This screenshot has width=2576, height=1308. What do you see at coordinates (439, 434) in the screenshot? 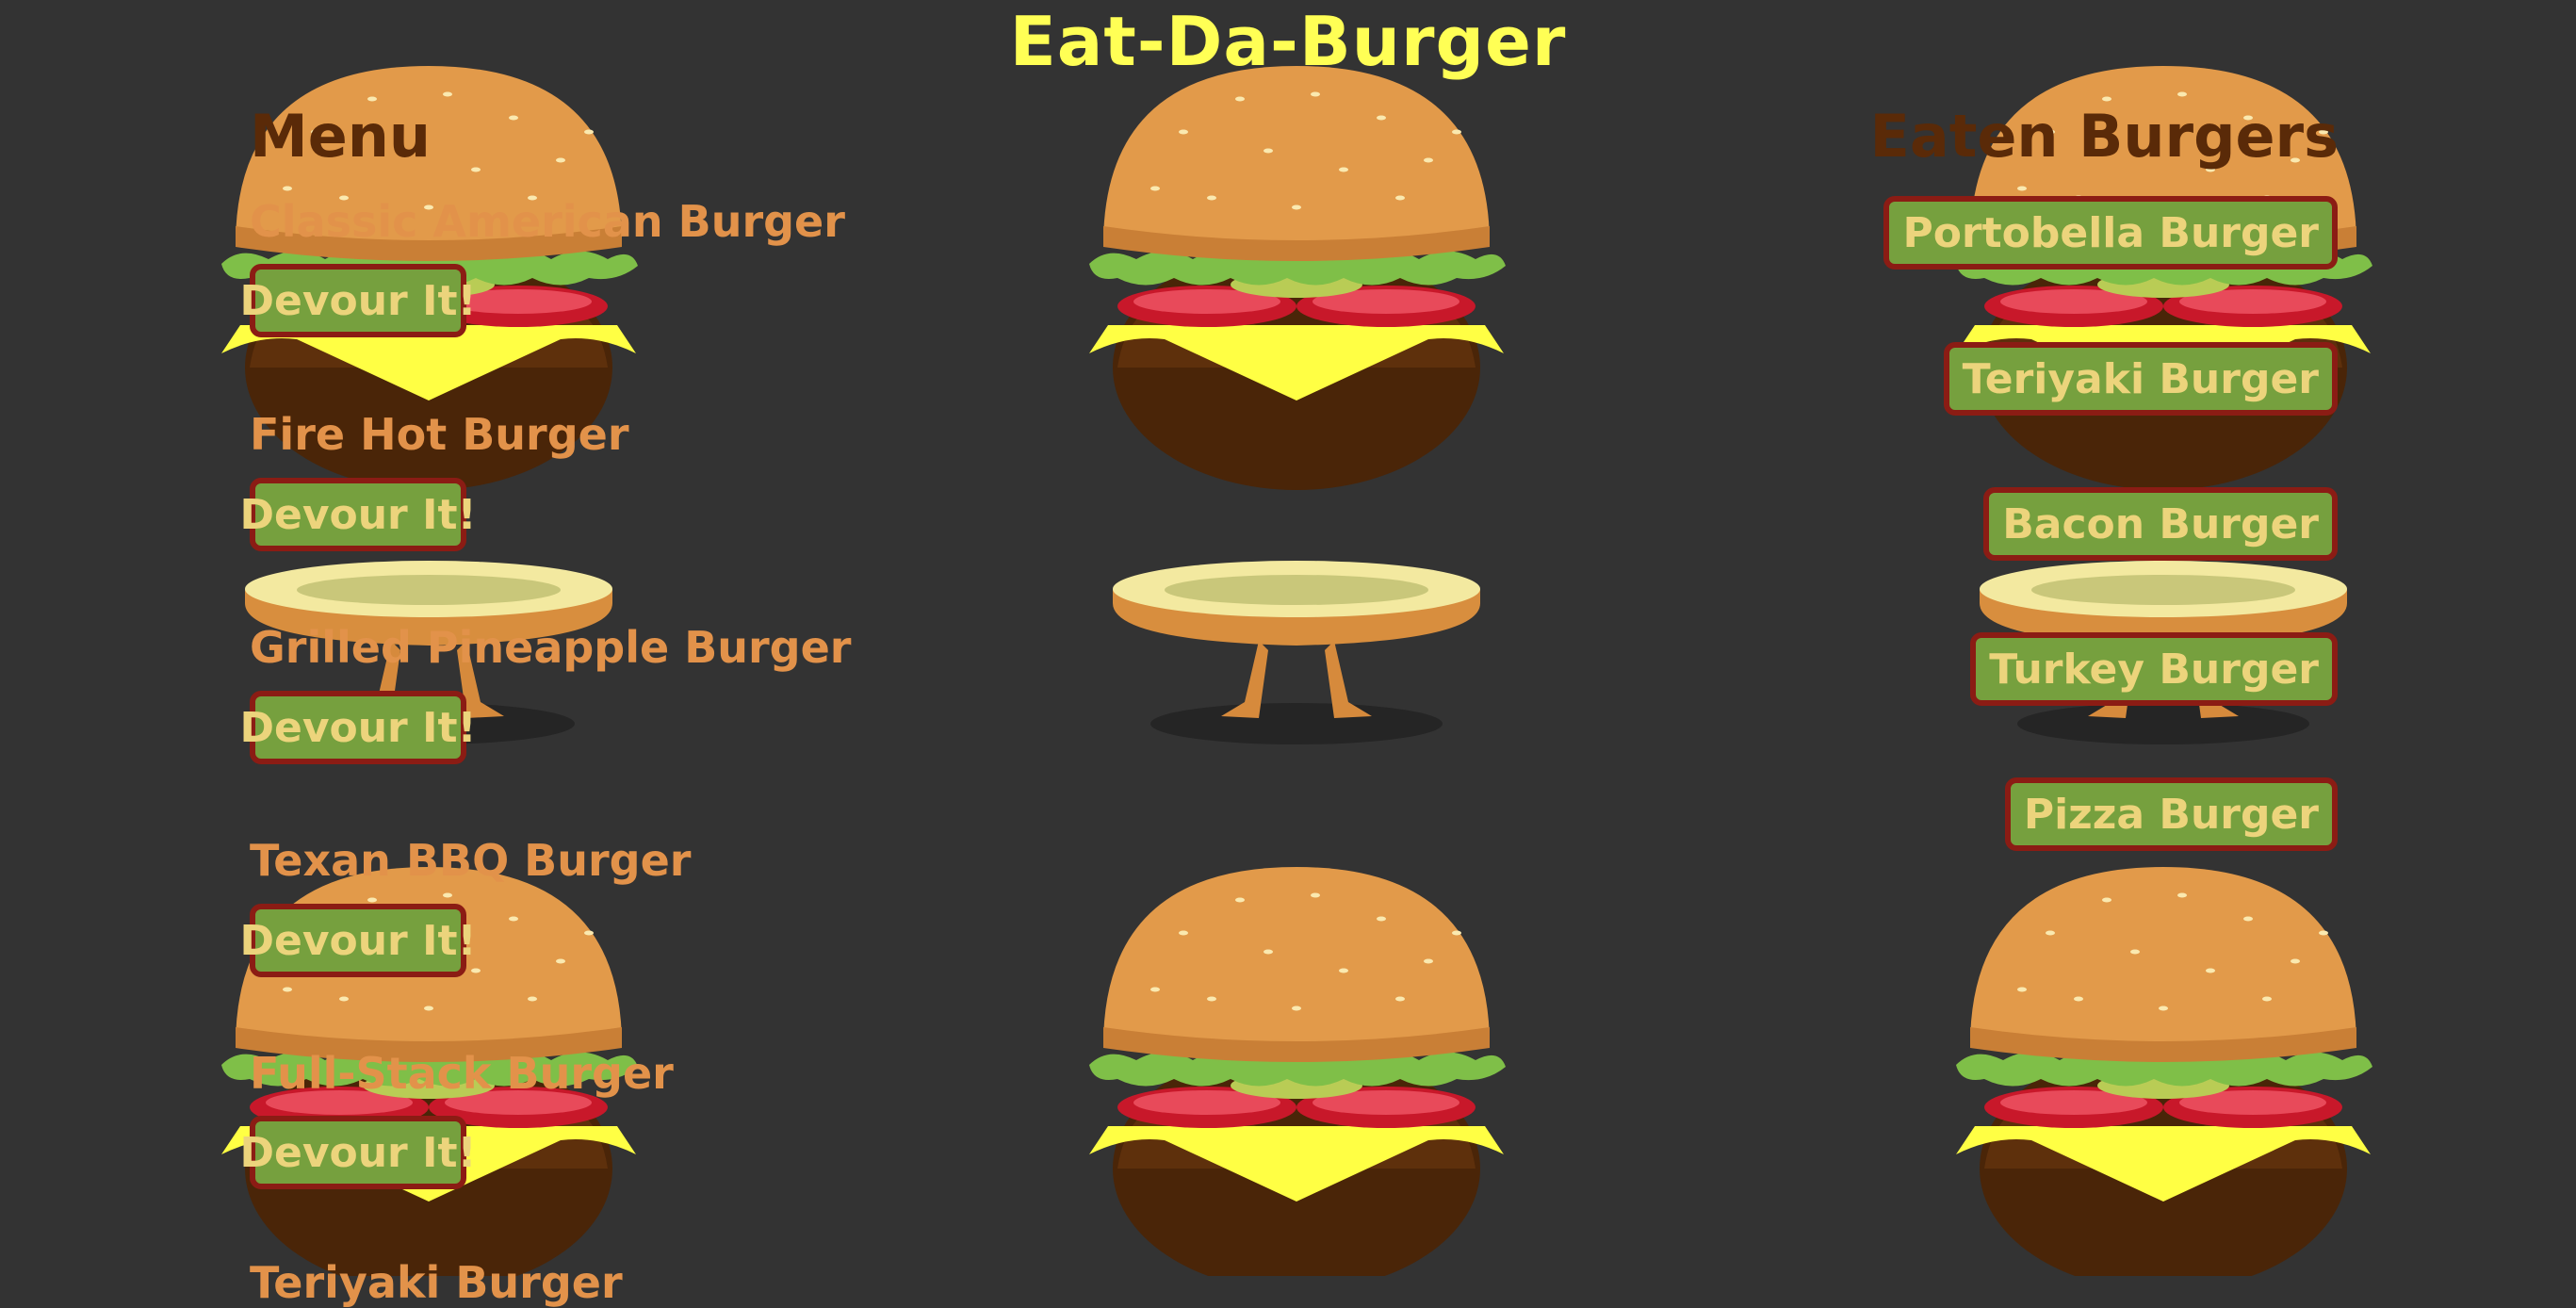
I see `menu-item-name: Fire Hot Burger` at bounding box center [439, 434].